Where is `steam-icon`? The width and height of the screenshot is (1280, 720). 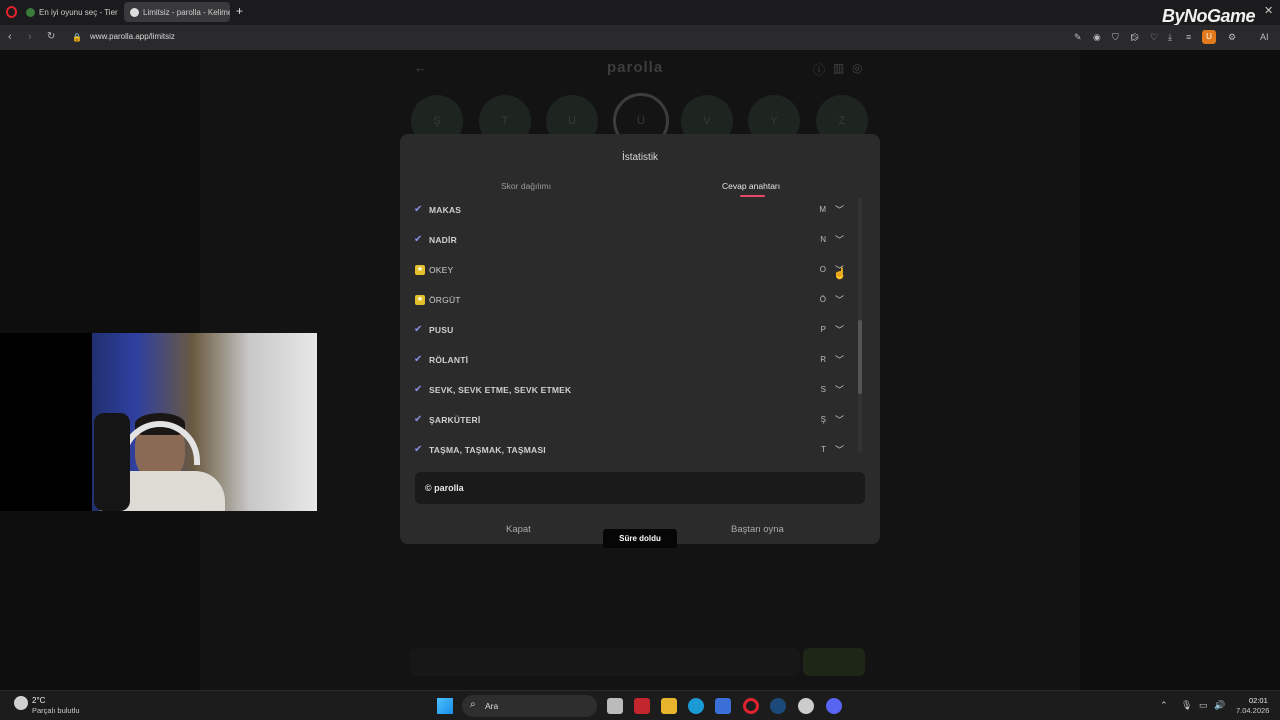 steam-icon is located at coordinates (778, 706).